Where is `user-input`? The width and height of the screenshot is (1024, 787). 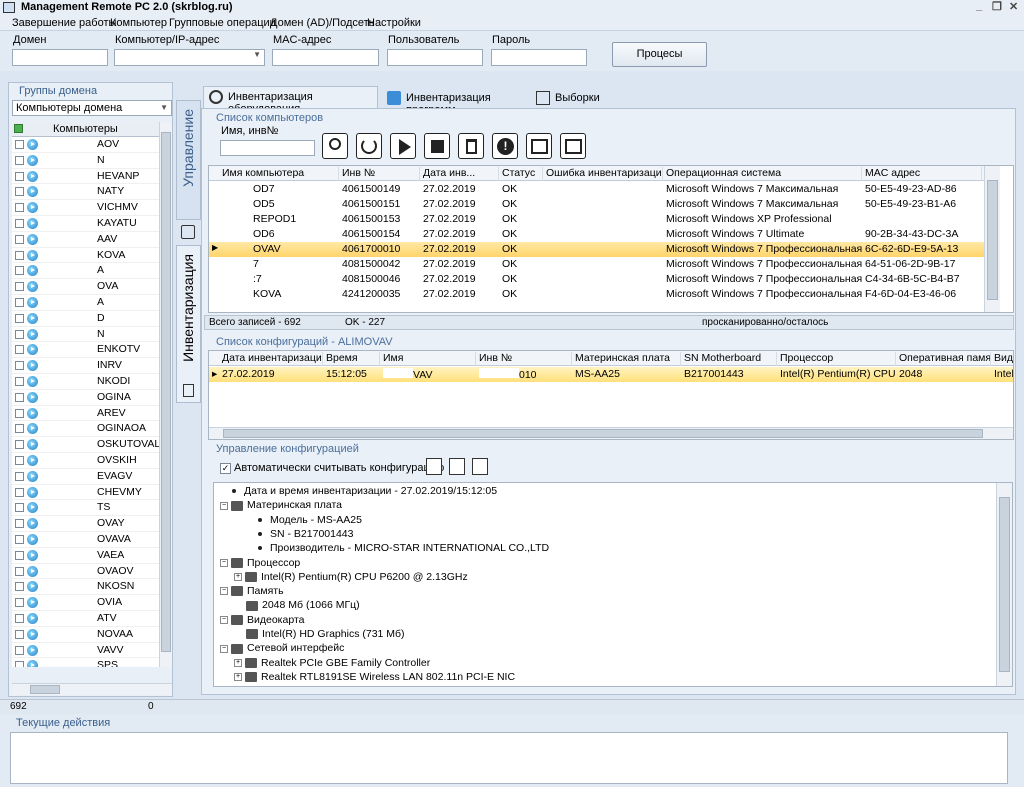
user-input is located at coordinates (435, 57).